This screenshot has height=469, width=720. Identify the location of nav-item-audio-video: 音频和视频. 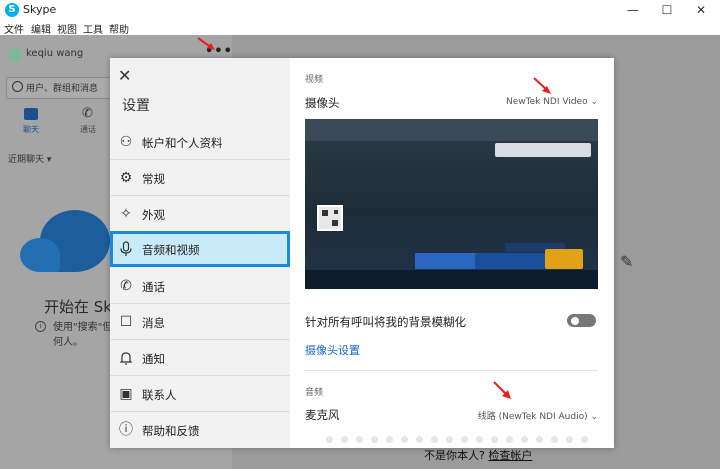
(200, 249).